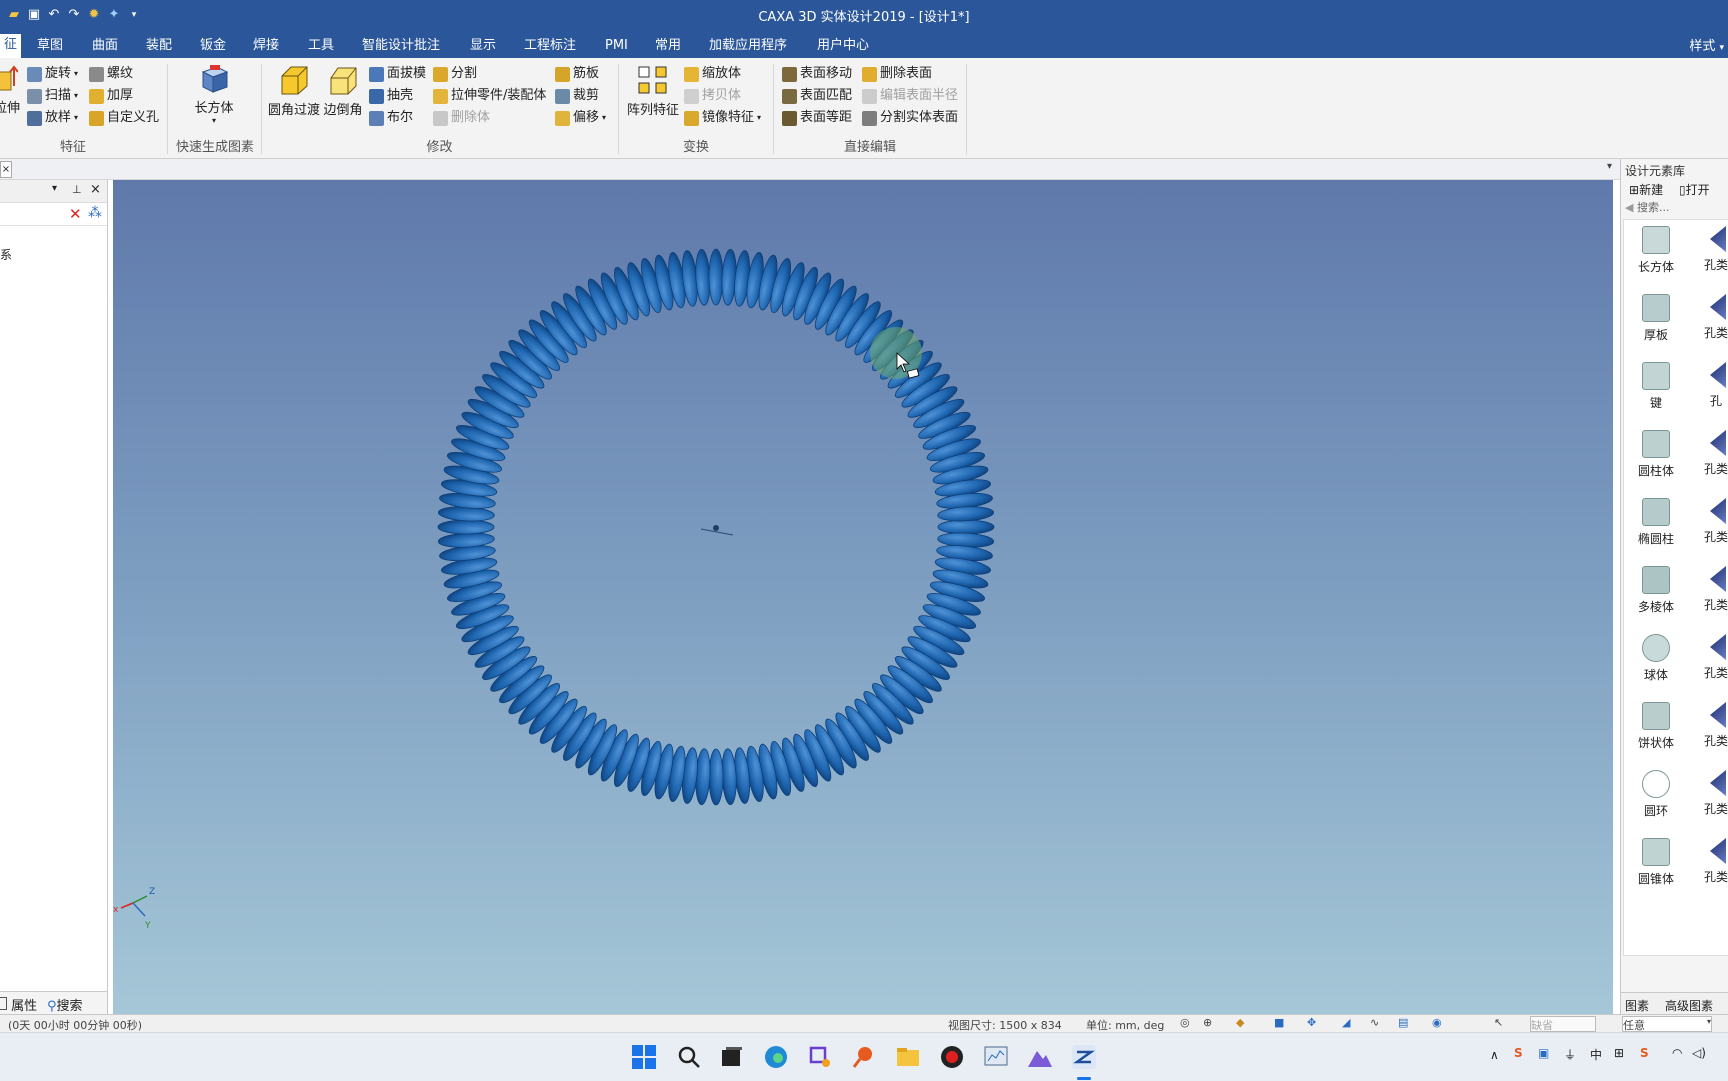 The width and height of the screenshot is (1728, 1081). What do you see at coordinates (1656, 658) in the screenshot?
I see `library-item: 球体` at bounding box center [1656, 658].